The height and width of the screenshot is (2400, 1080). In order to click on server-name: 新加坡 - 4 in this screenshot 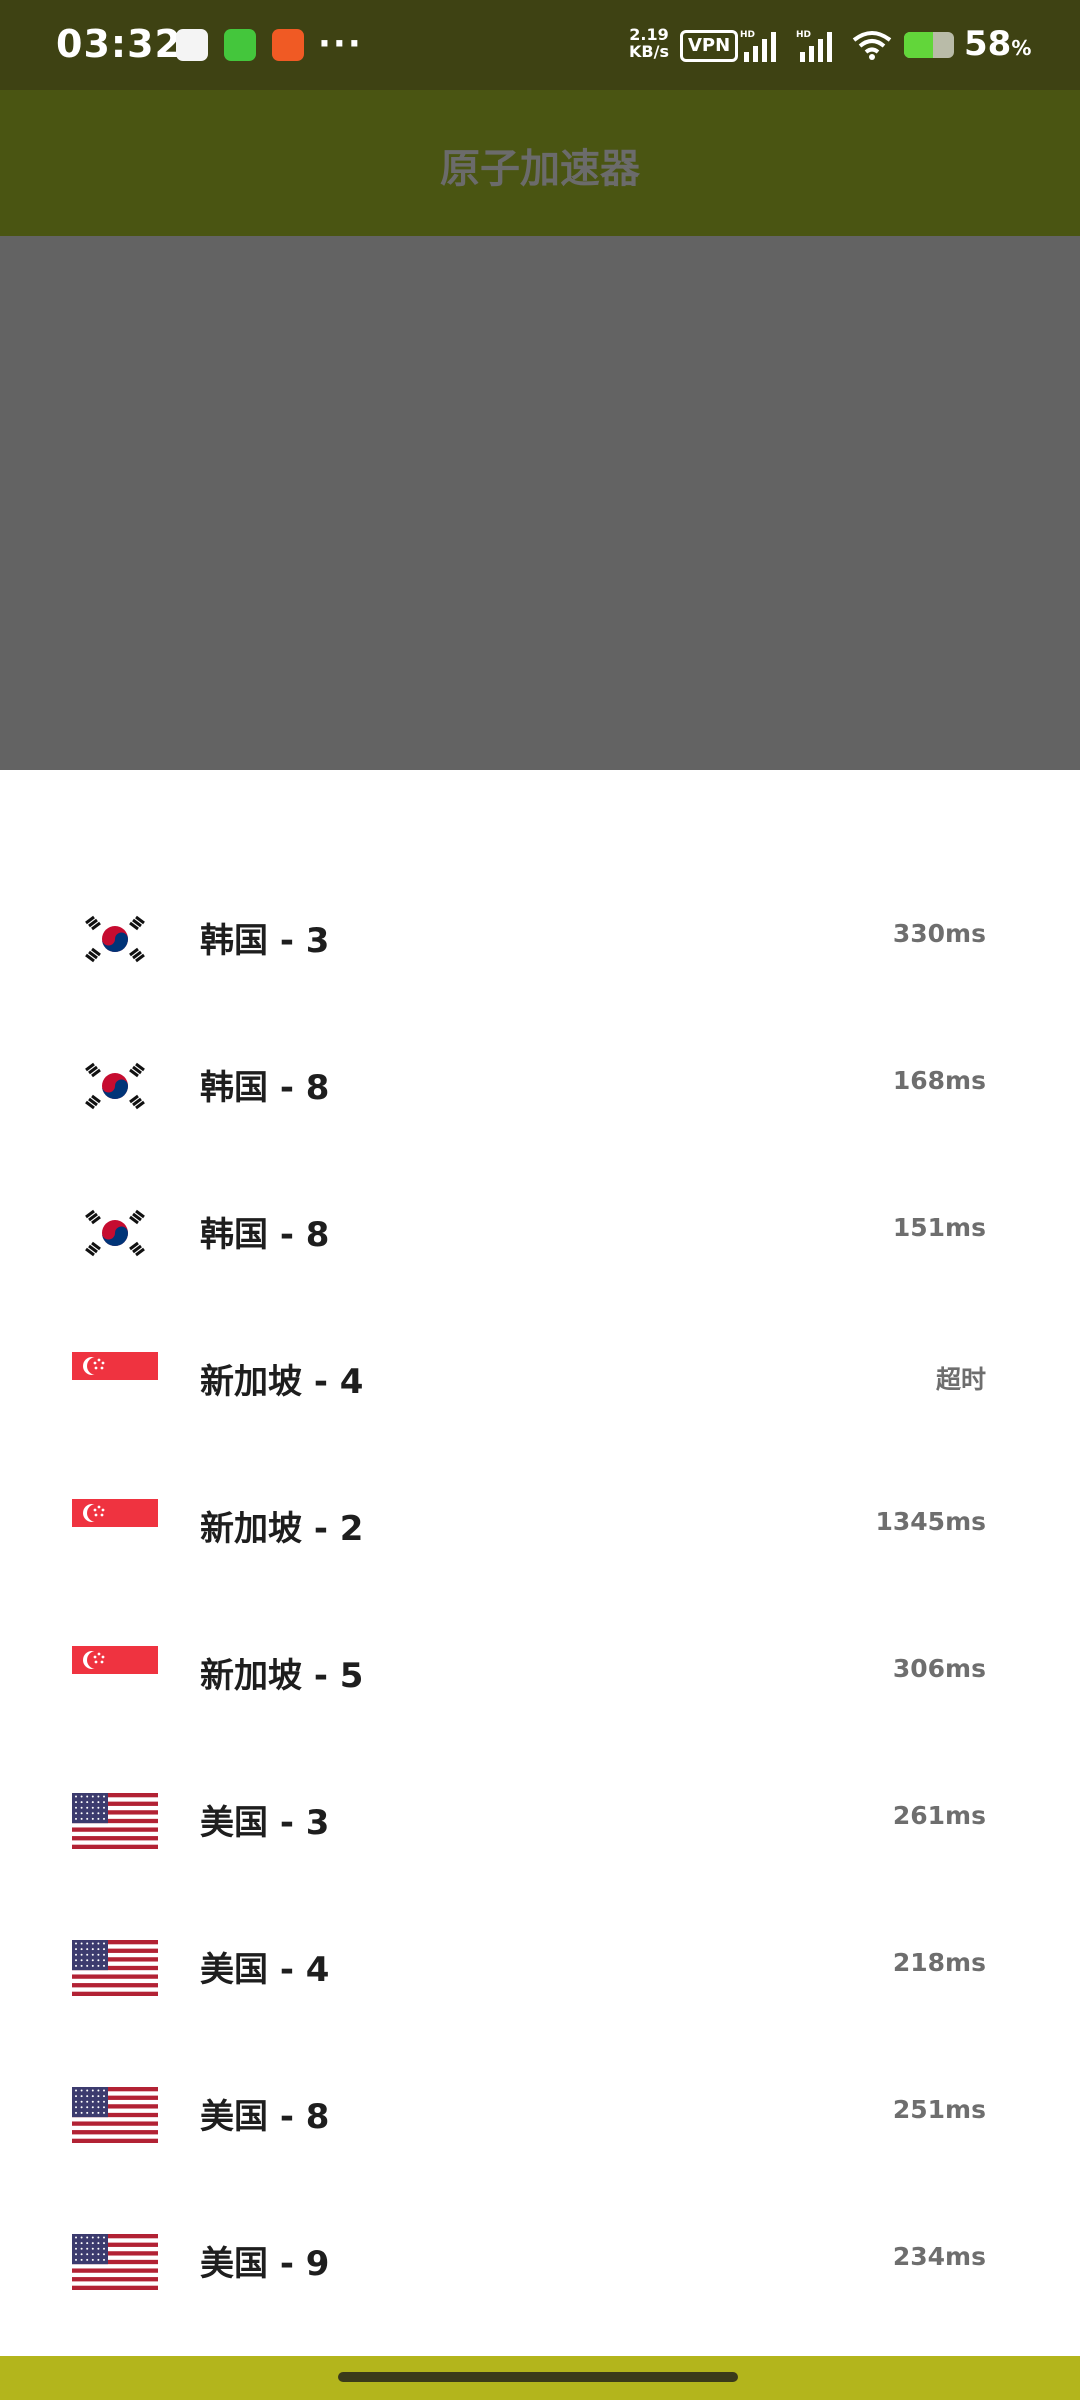, I will do `click(282, 1382)`.